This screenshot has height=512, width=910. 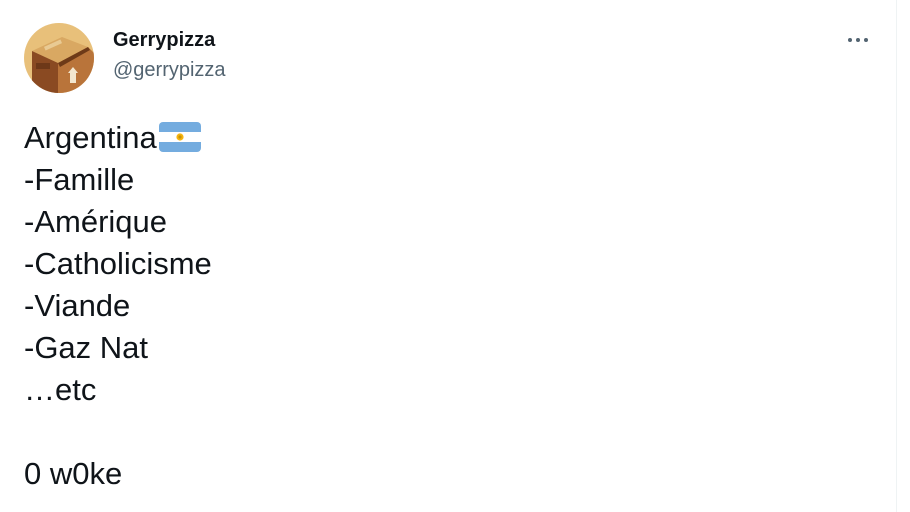 I want to click on tweet-text-line: Argentina, so click(x=444, y=138).